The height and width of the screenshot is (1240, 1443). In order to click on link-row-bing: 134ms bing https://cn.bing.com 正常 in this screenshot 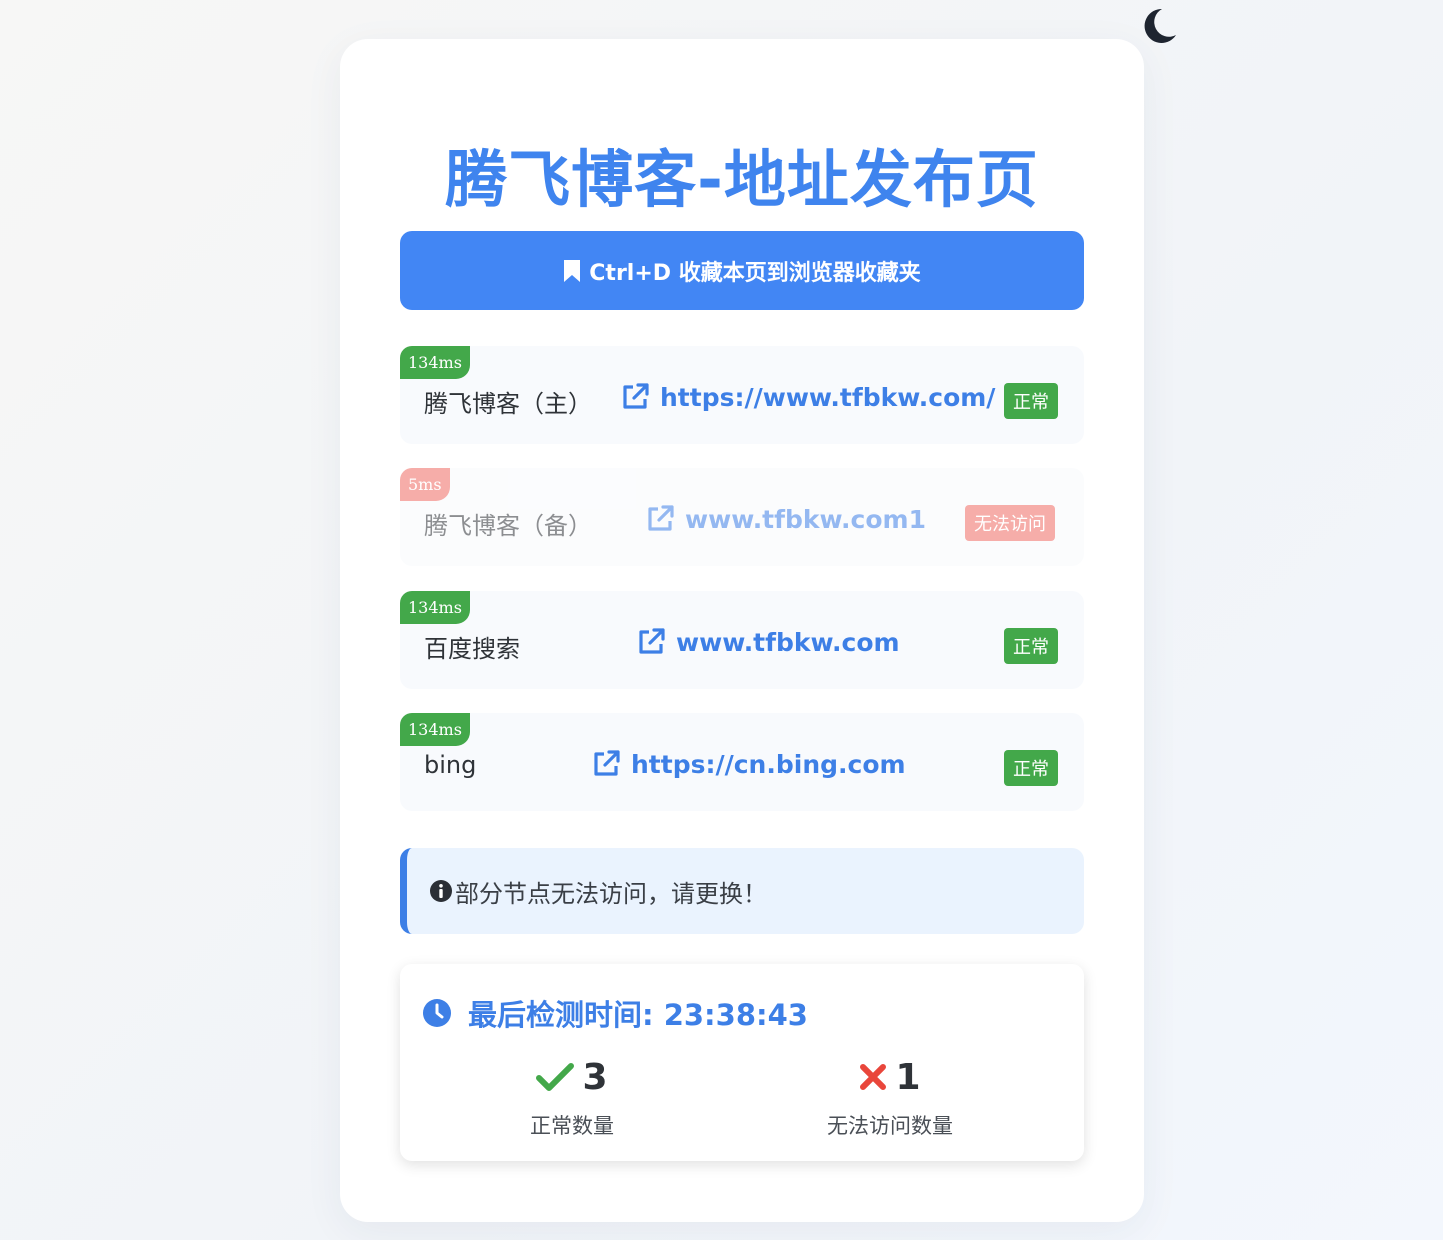, I will do `click(742, 762)`.